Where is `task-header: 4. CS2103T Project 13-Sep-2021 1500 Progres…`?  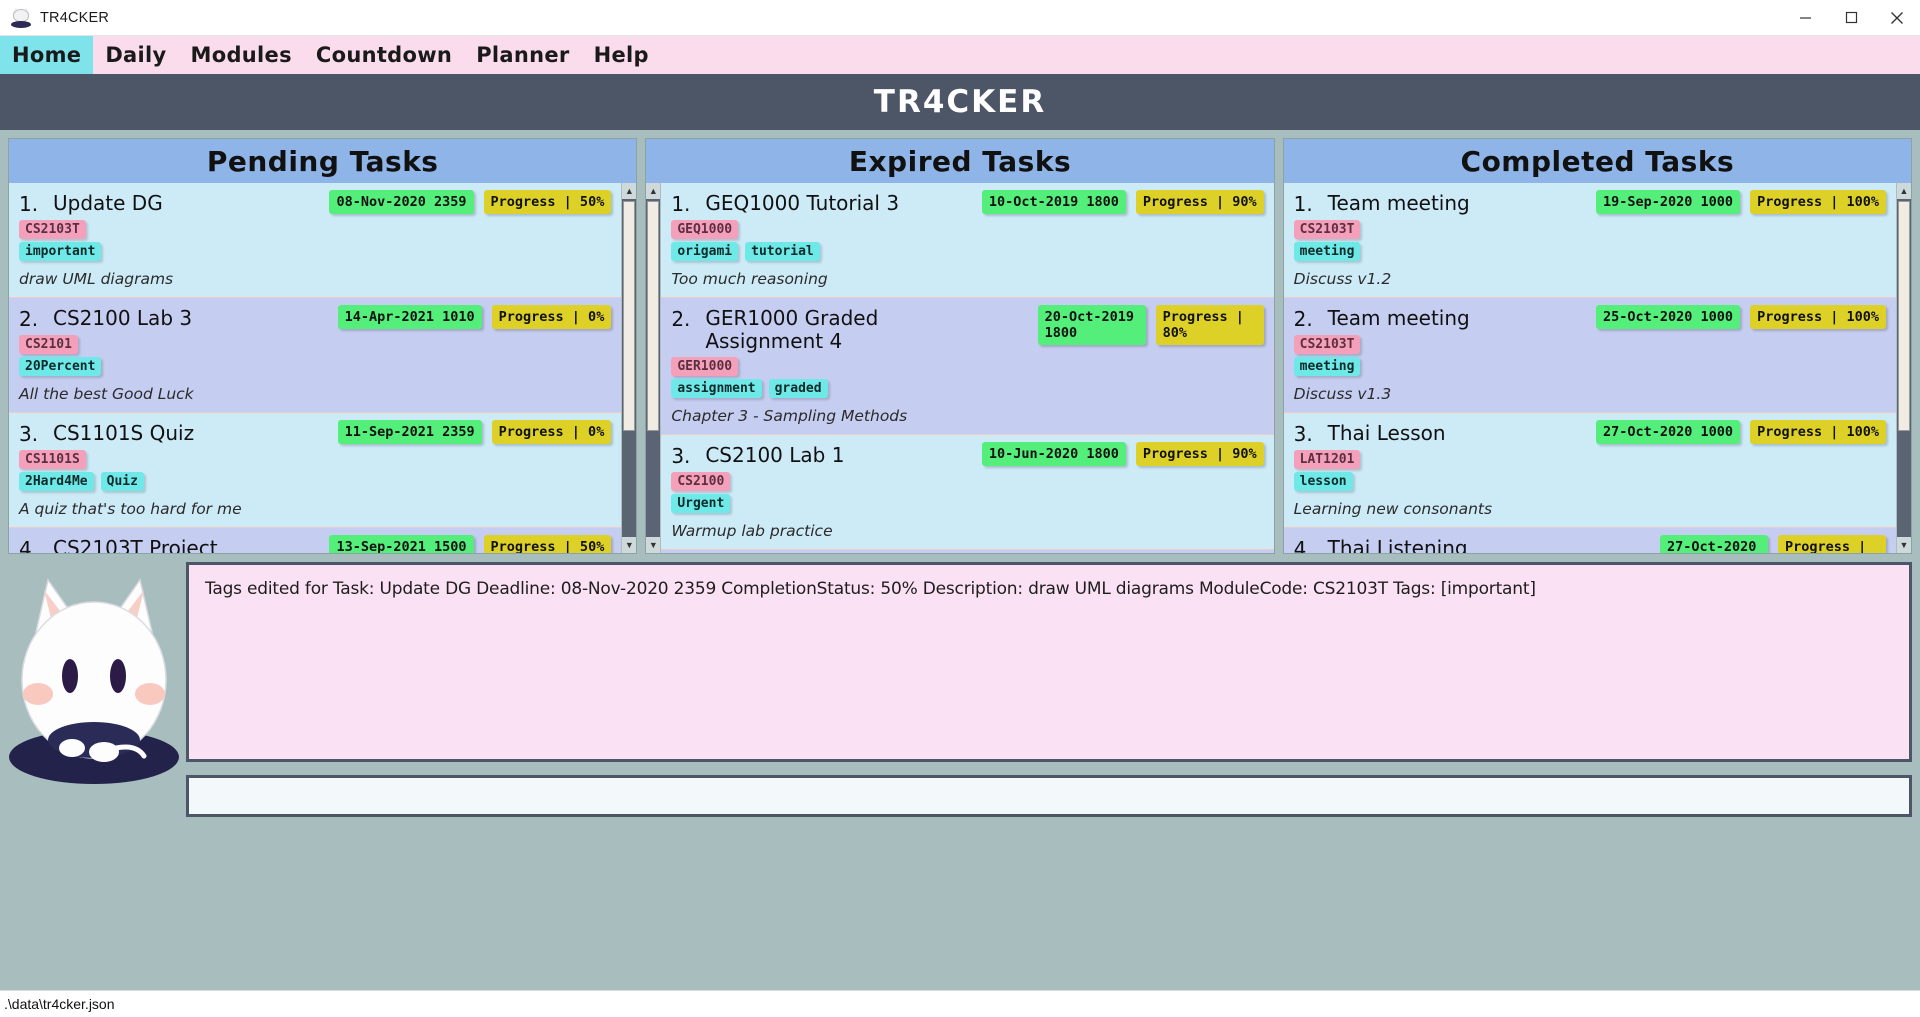 task-header: 4. CS2103T Project 13-Sep-2021 1500 Progres… is located at coordinates (315, 544).